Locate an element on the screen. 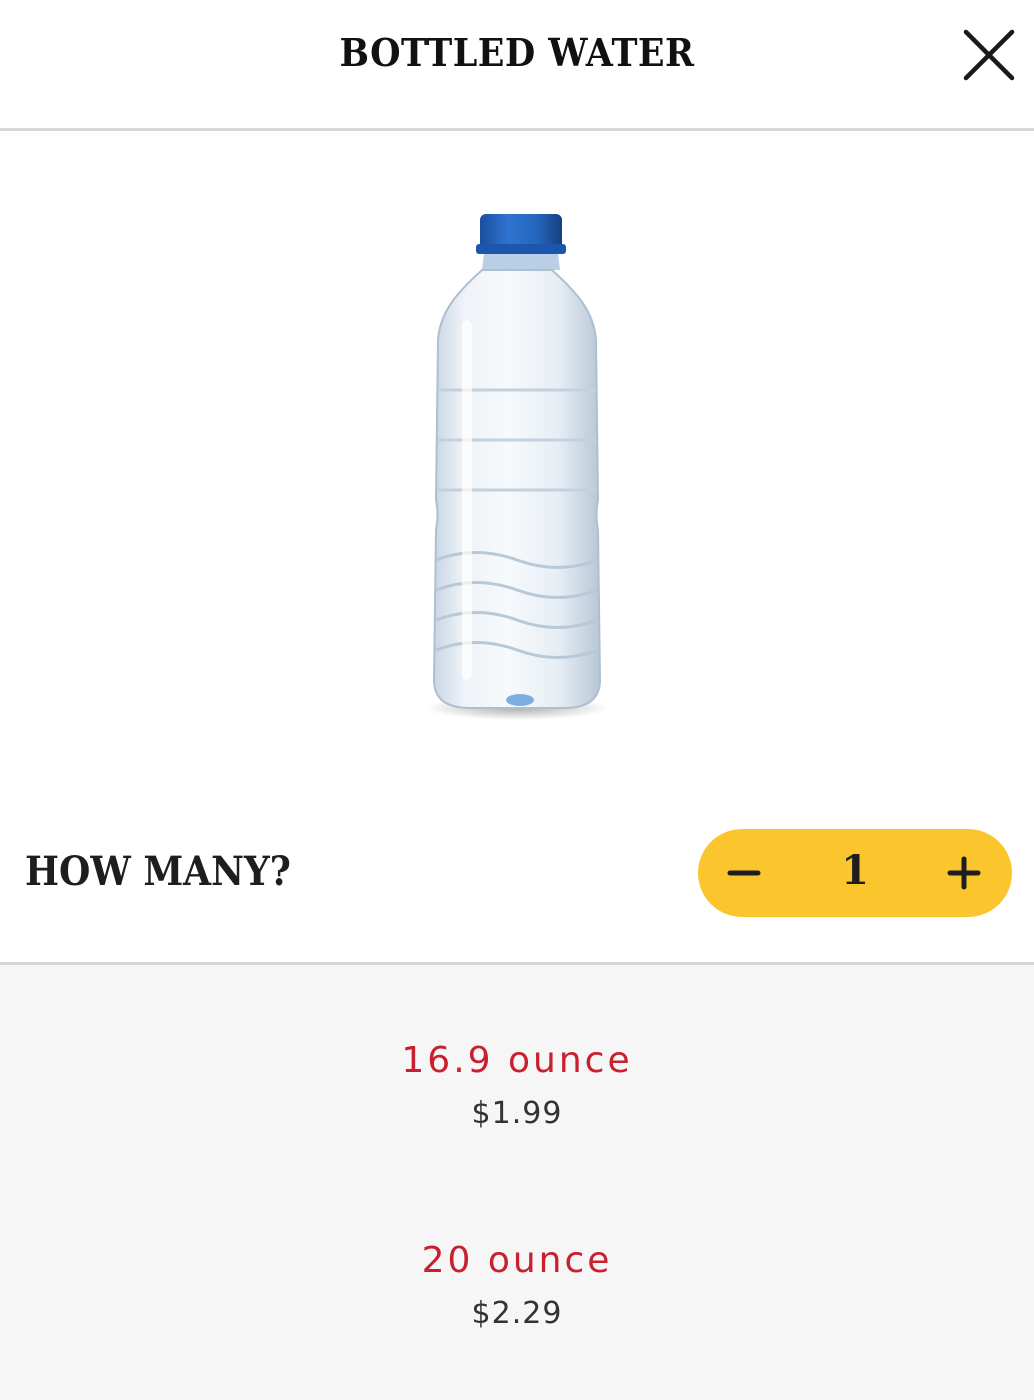  quantity-stepper: 1 is located at coordinates (855, 873).